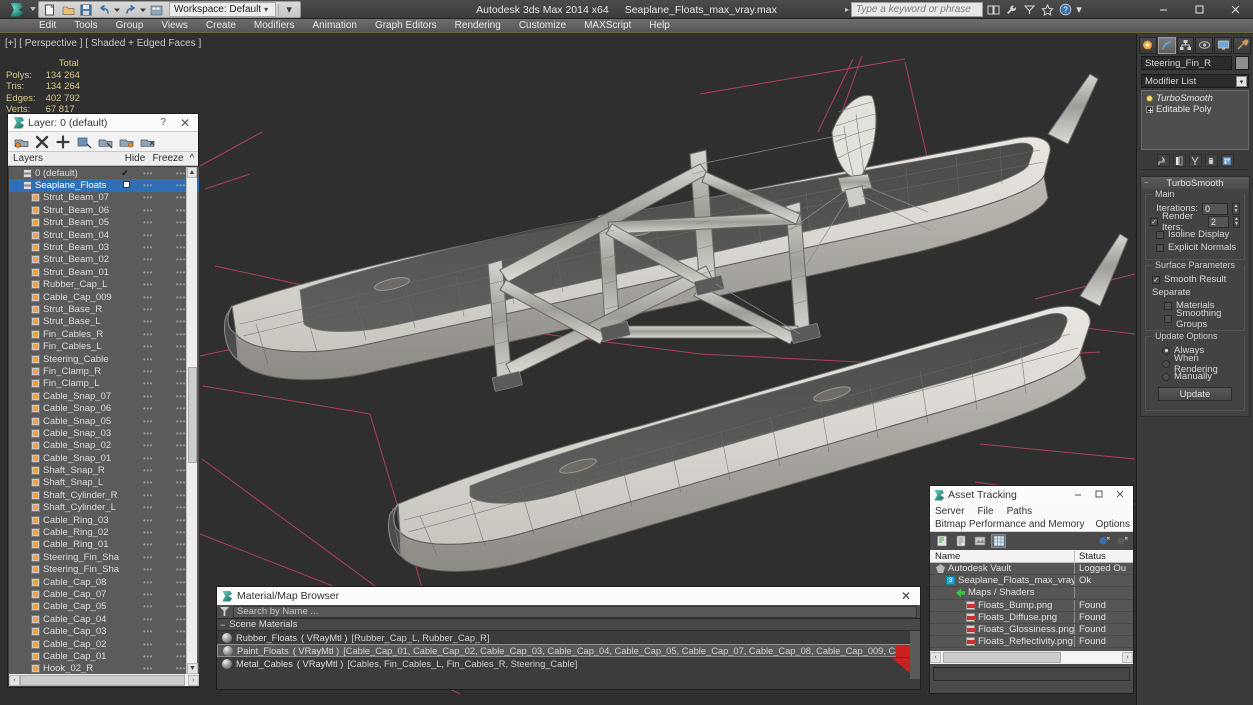  What do you see at coordinates (85, 26) in the screenshot?
I see `menu-item-tools: Tools` at bounding box center [85, 26].